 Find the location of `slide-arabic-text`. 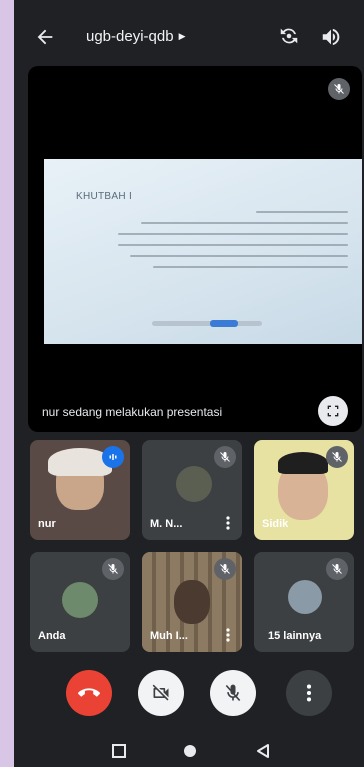

slide-arabic-text is located at coordinates (233, 244).